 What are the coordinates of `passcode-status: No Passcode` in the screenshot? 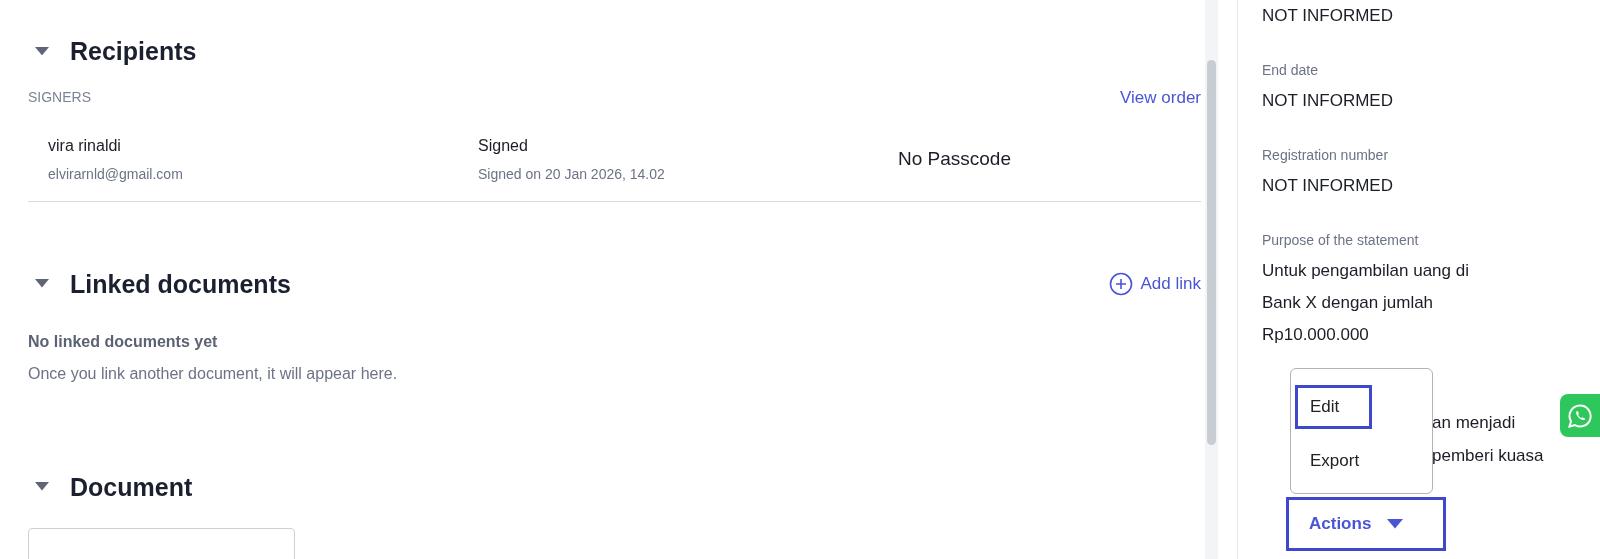 It's located at (954, 158).